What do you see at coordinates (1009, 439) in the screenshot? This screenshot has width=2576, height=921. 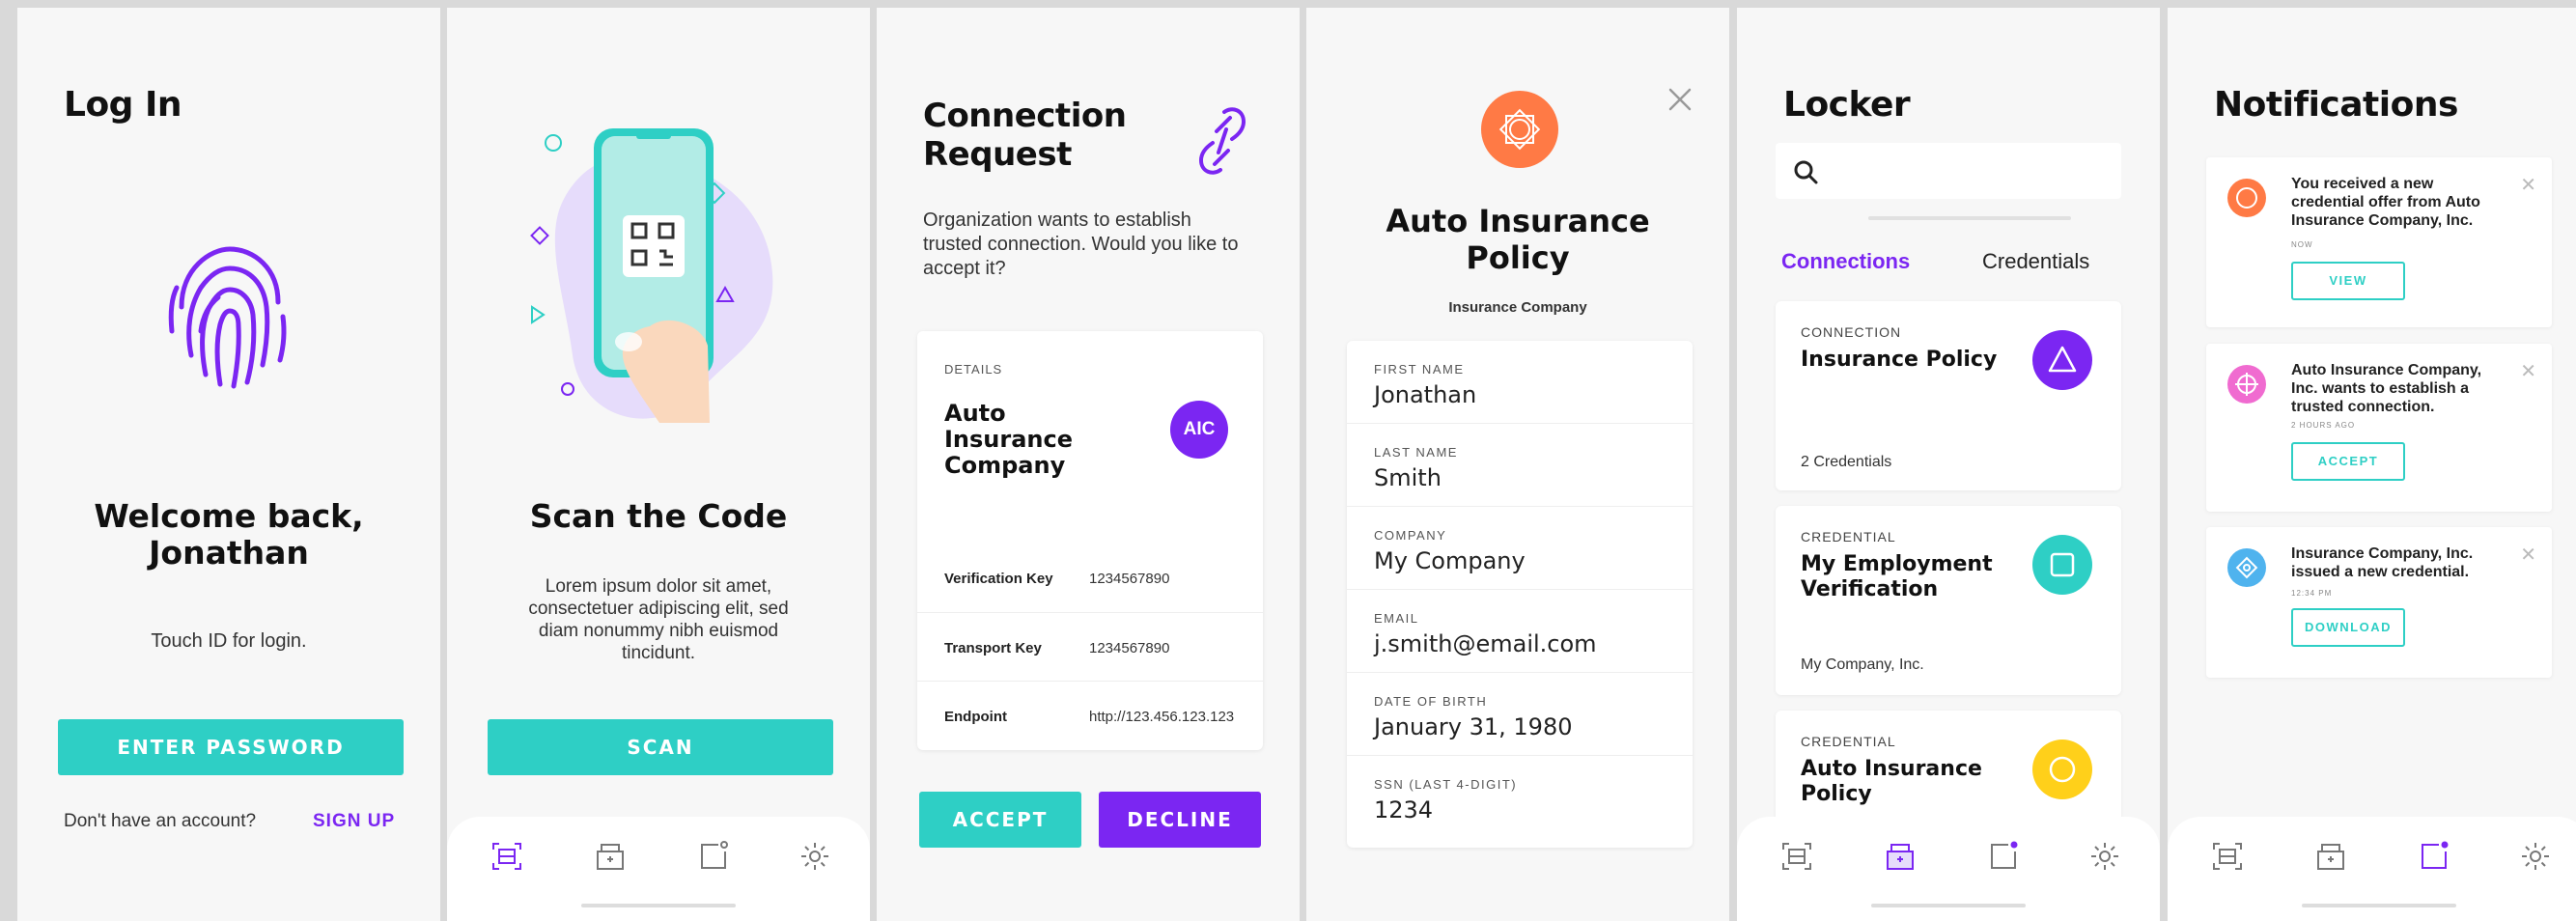 I see `org-name: Auto Insurance Company` at bounding box center [1009, 439].